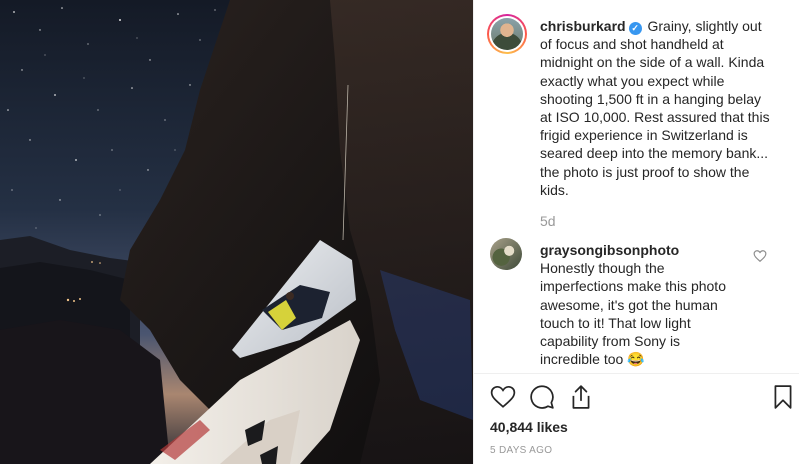 The width and height of the screenshot is (799, 464). What do you see at coordinates (521, 450) in the screenshot?
I see `post-date: 5 DAYS AGO` at bounding box center [521, 450].